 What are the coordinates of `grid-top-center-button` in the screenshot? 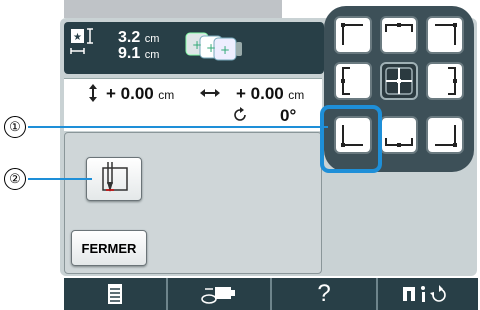 It's located at (399, 35).